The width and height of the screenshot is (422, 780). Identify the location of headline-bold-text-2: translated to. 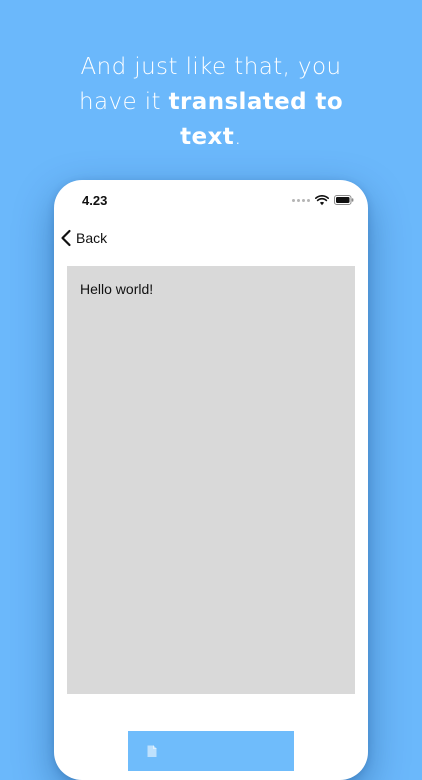
(256, 102).